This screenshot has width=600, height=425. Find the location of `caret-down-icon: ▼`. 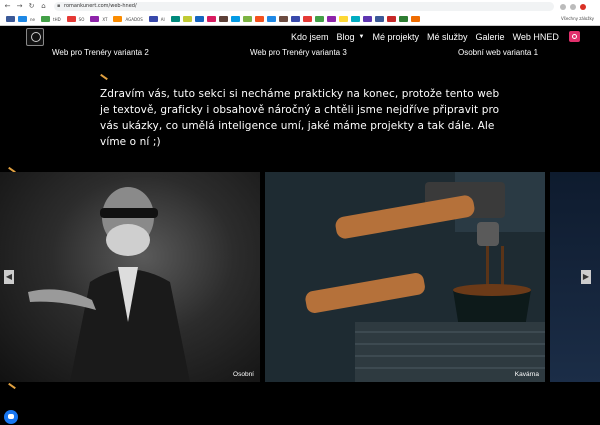

caret-down-icon: ▼ is located at coordinates (361, 36).